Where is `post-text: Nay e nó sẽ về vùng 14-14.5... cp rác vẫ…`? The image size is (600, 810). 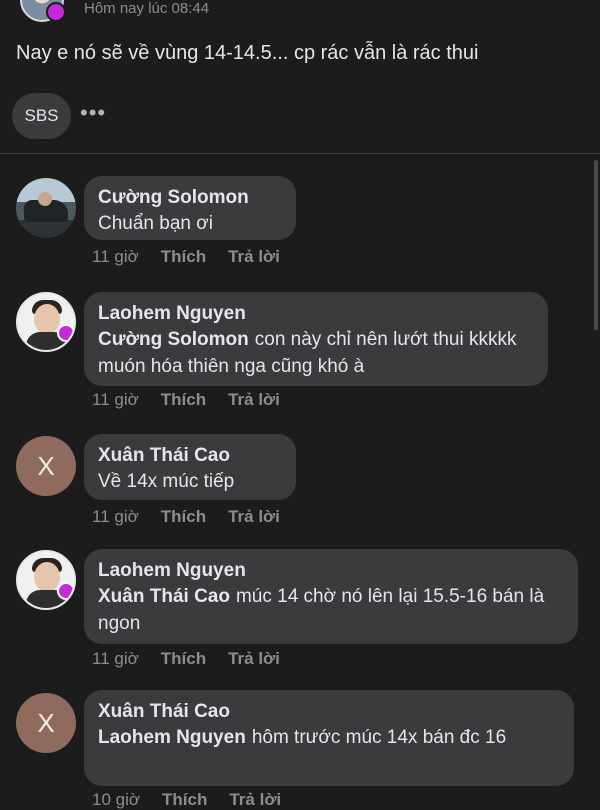
post-text: Nay e nó sẽ về vùng 14-14.5... cp rác vẫ… is located at coordinates (247, 53).